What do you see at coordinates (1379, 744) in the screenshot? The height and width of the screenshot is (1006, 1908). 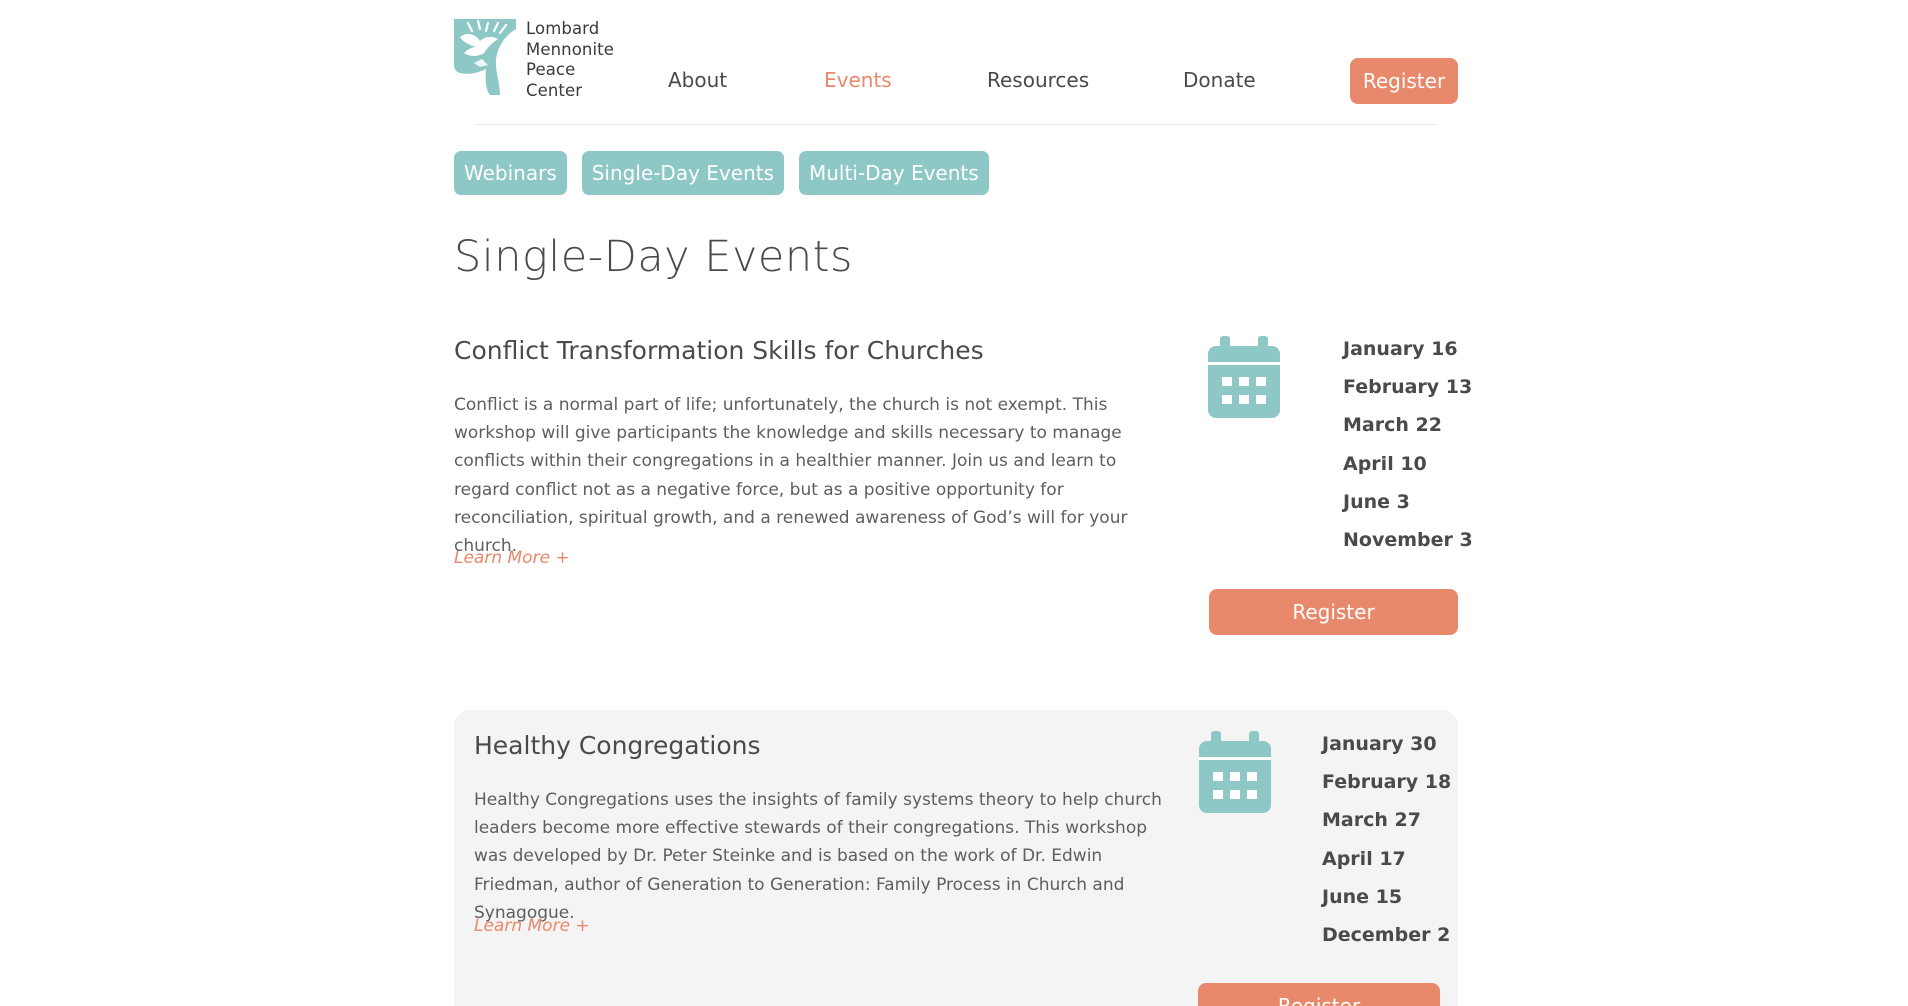 I see `event-date: January 30` at bounding box center [1379, 744].